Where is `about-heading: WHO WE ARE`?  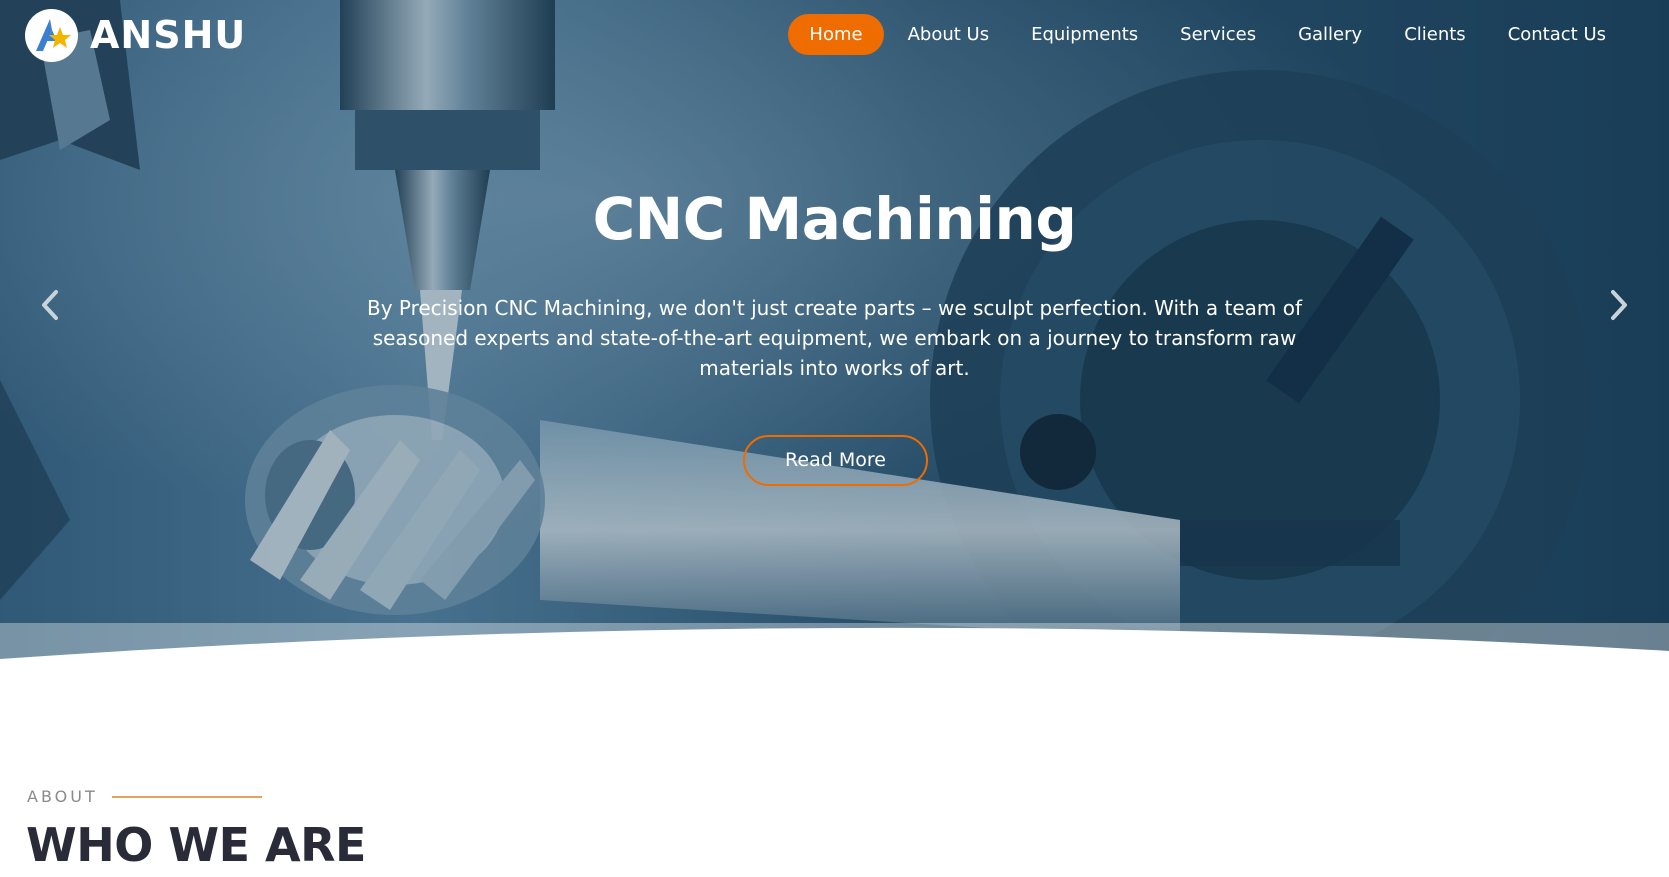 about-heading: WHO WE ARE is located at coordinates (196, 845).